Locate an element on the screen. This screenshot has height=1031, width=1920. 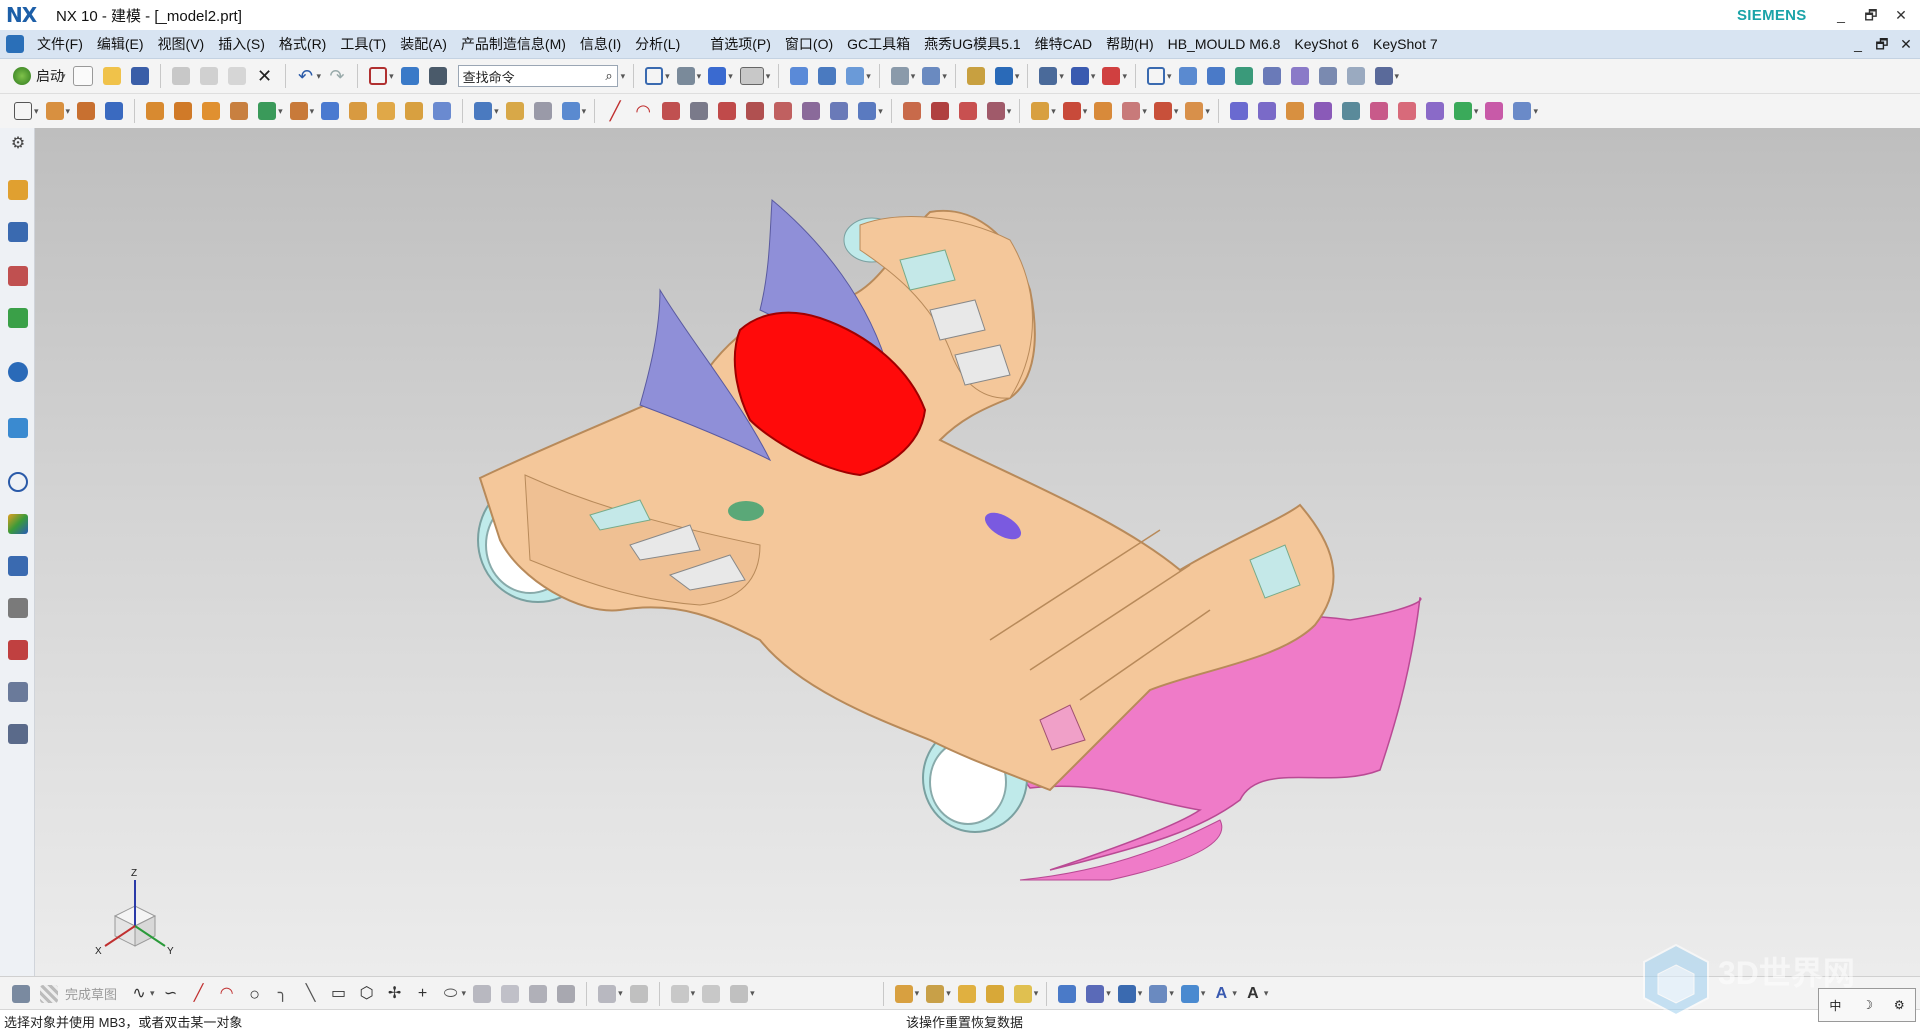
menu-assembly: 装配(A) is located at coordinates (423, 44).